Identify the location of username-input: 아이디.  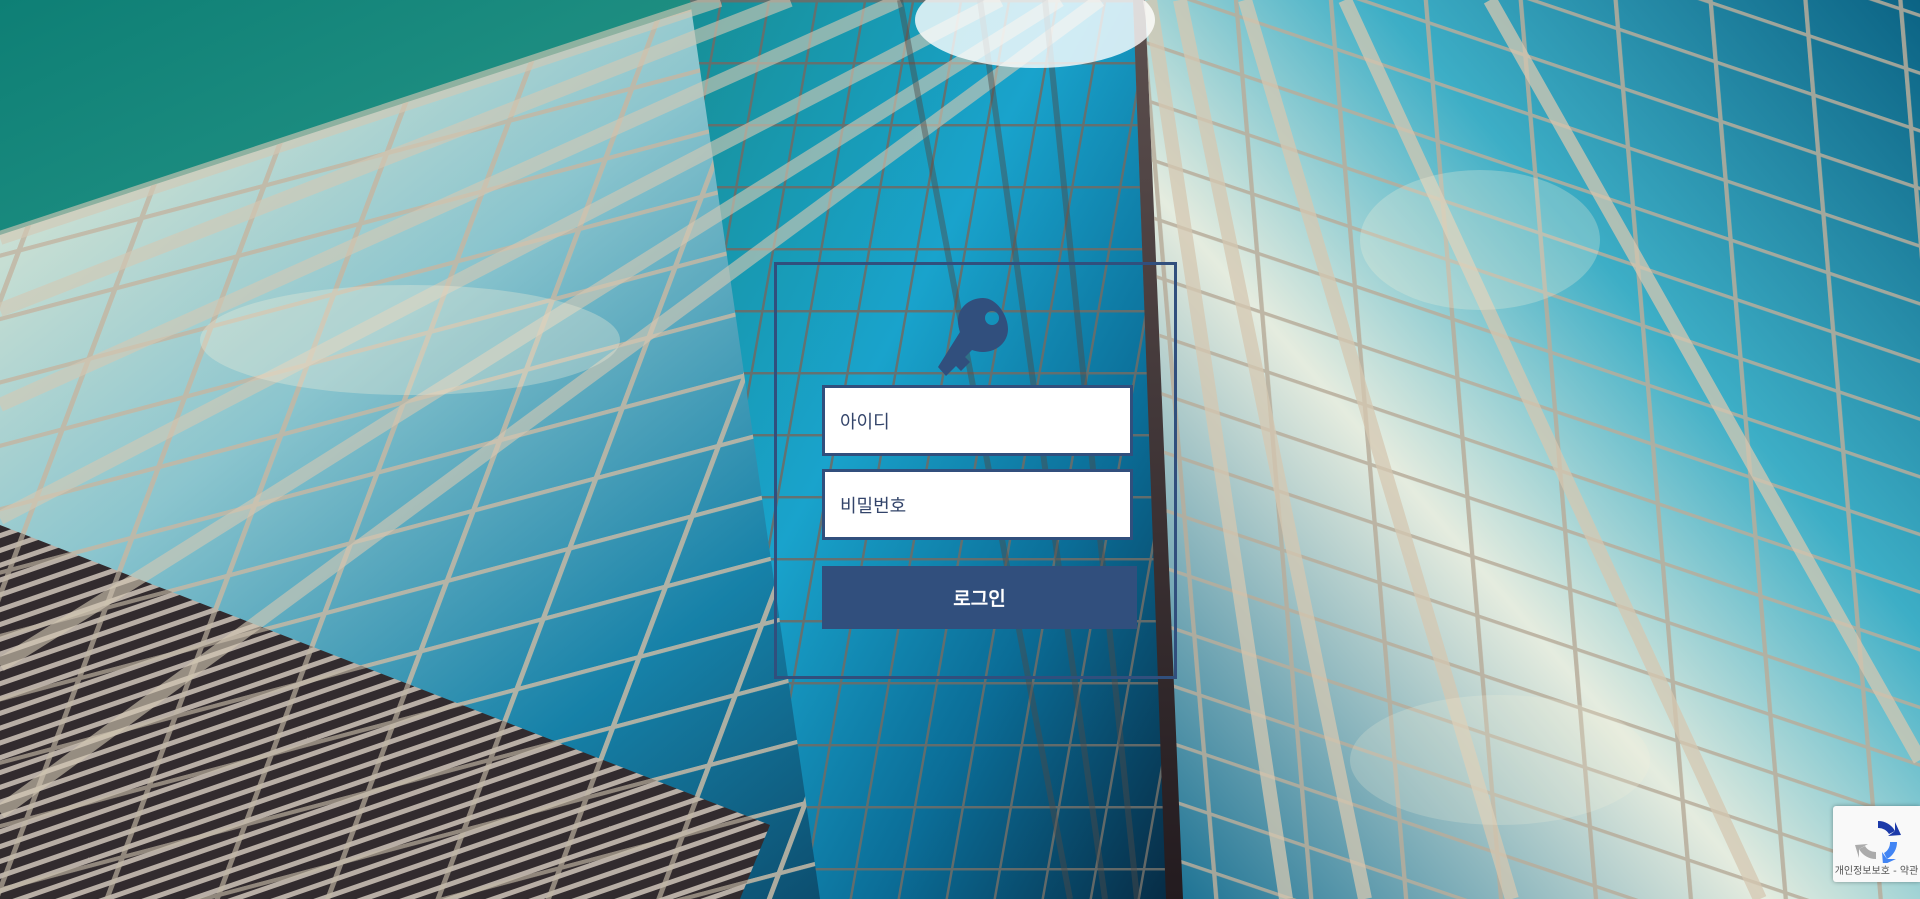
(977, 420).